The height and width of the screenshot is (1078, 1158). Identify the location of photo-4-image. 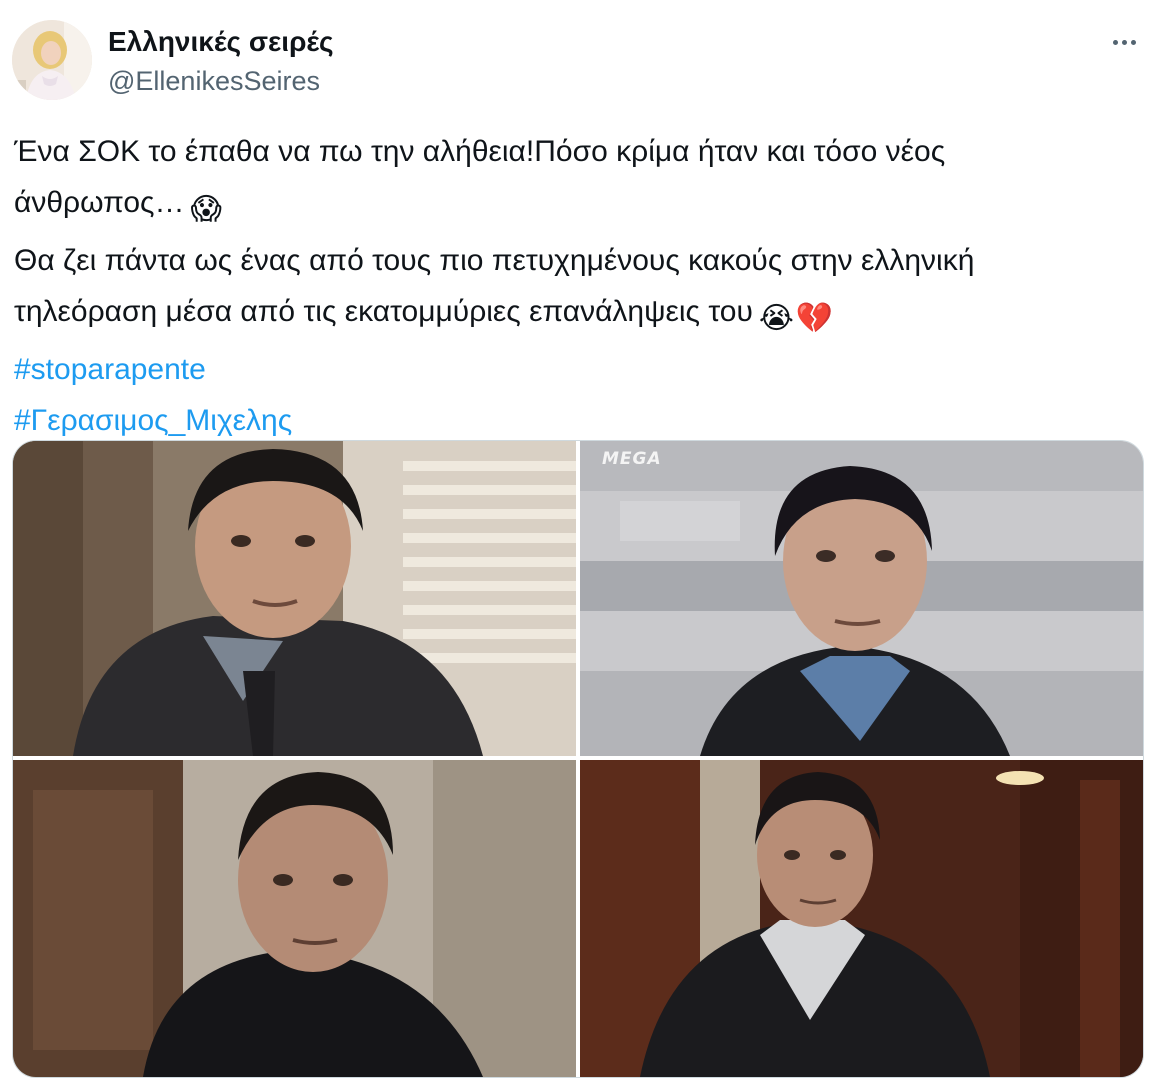
(861, 918).